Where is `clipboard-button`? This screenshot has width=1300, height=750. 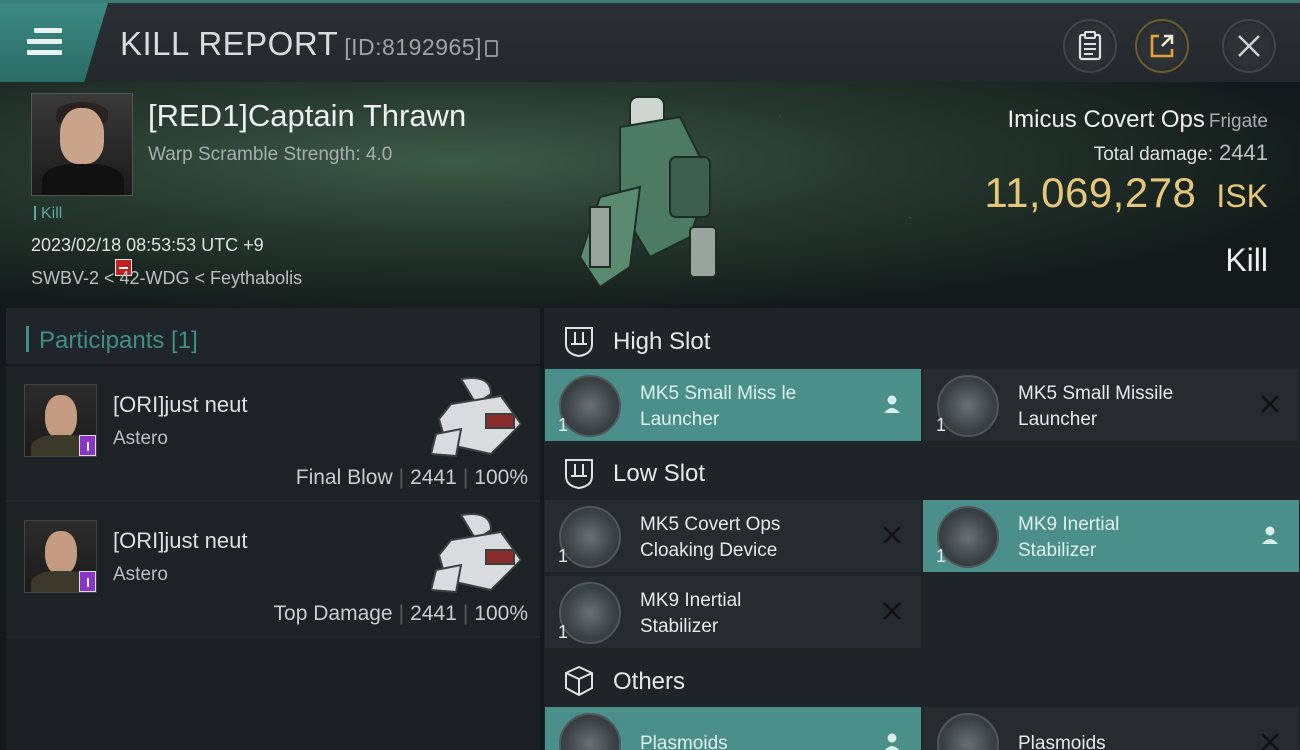 clipboard-button is located at coordinates (1090, 46).